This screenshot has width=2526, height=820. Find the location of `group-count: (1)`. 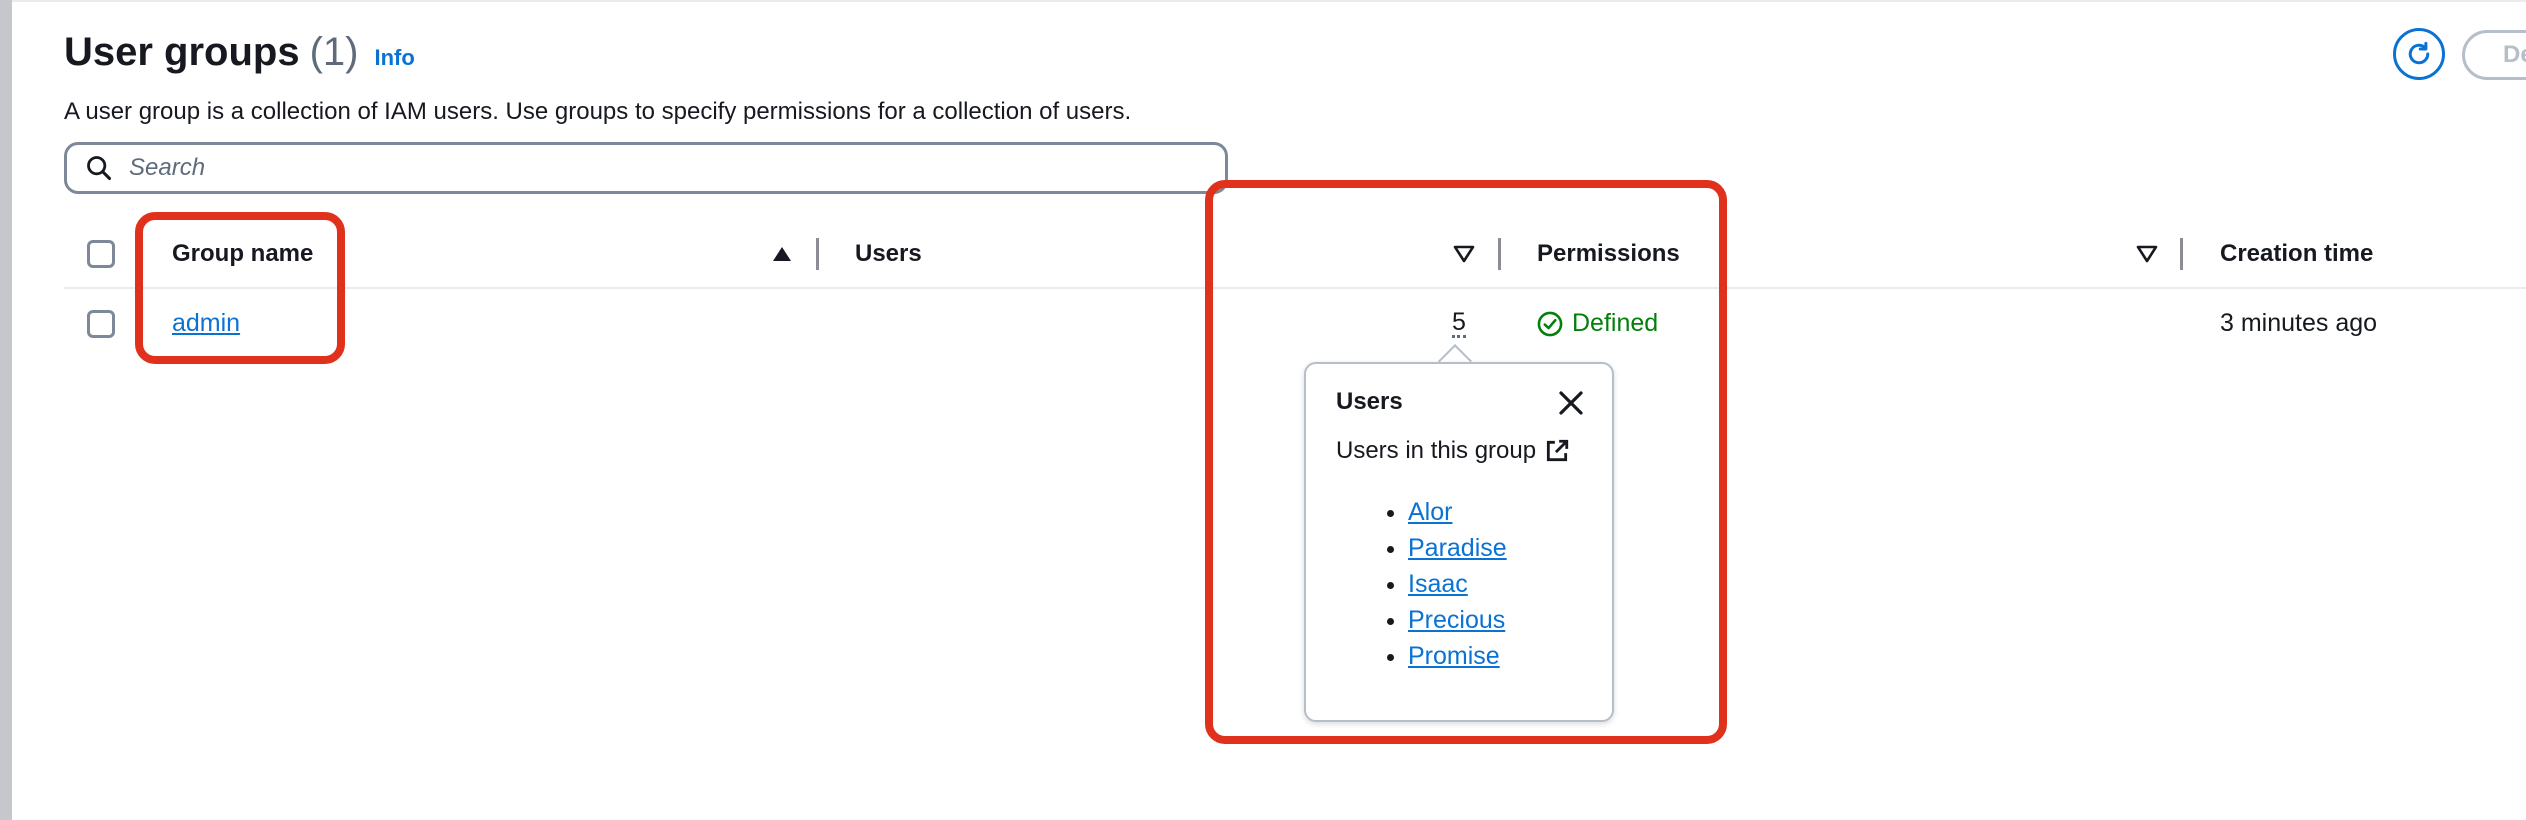

group-count: (1) is located at coordinates (334, 52).